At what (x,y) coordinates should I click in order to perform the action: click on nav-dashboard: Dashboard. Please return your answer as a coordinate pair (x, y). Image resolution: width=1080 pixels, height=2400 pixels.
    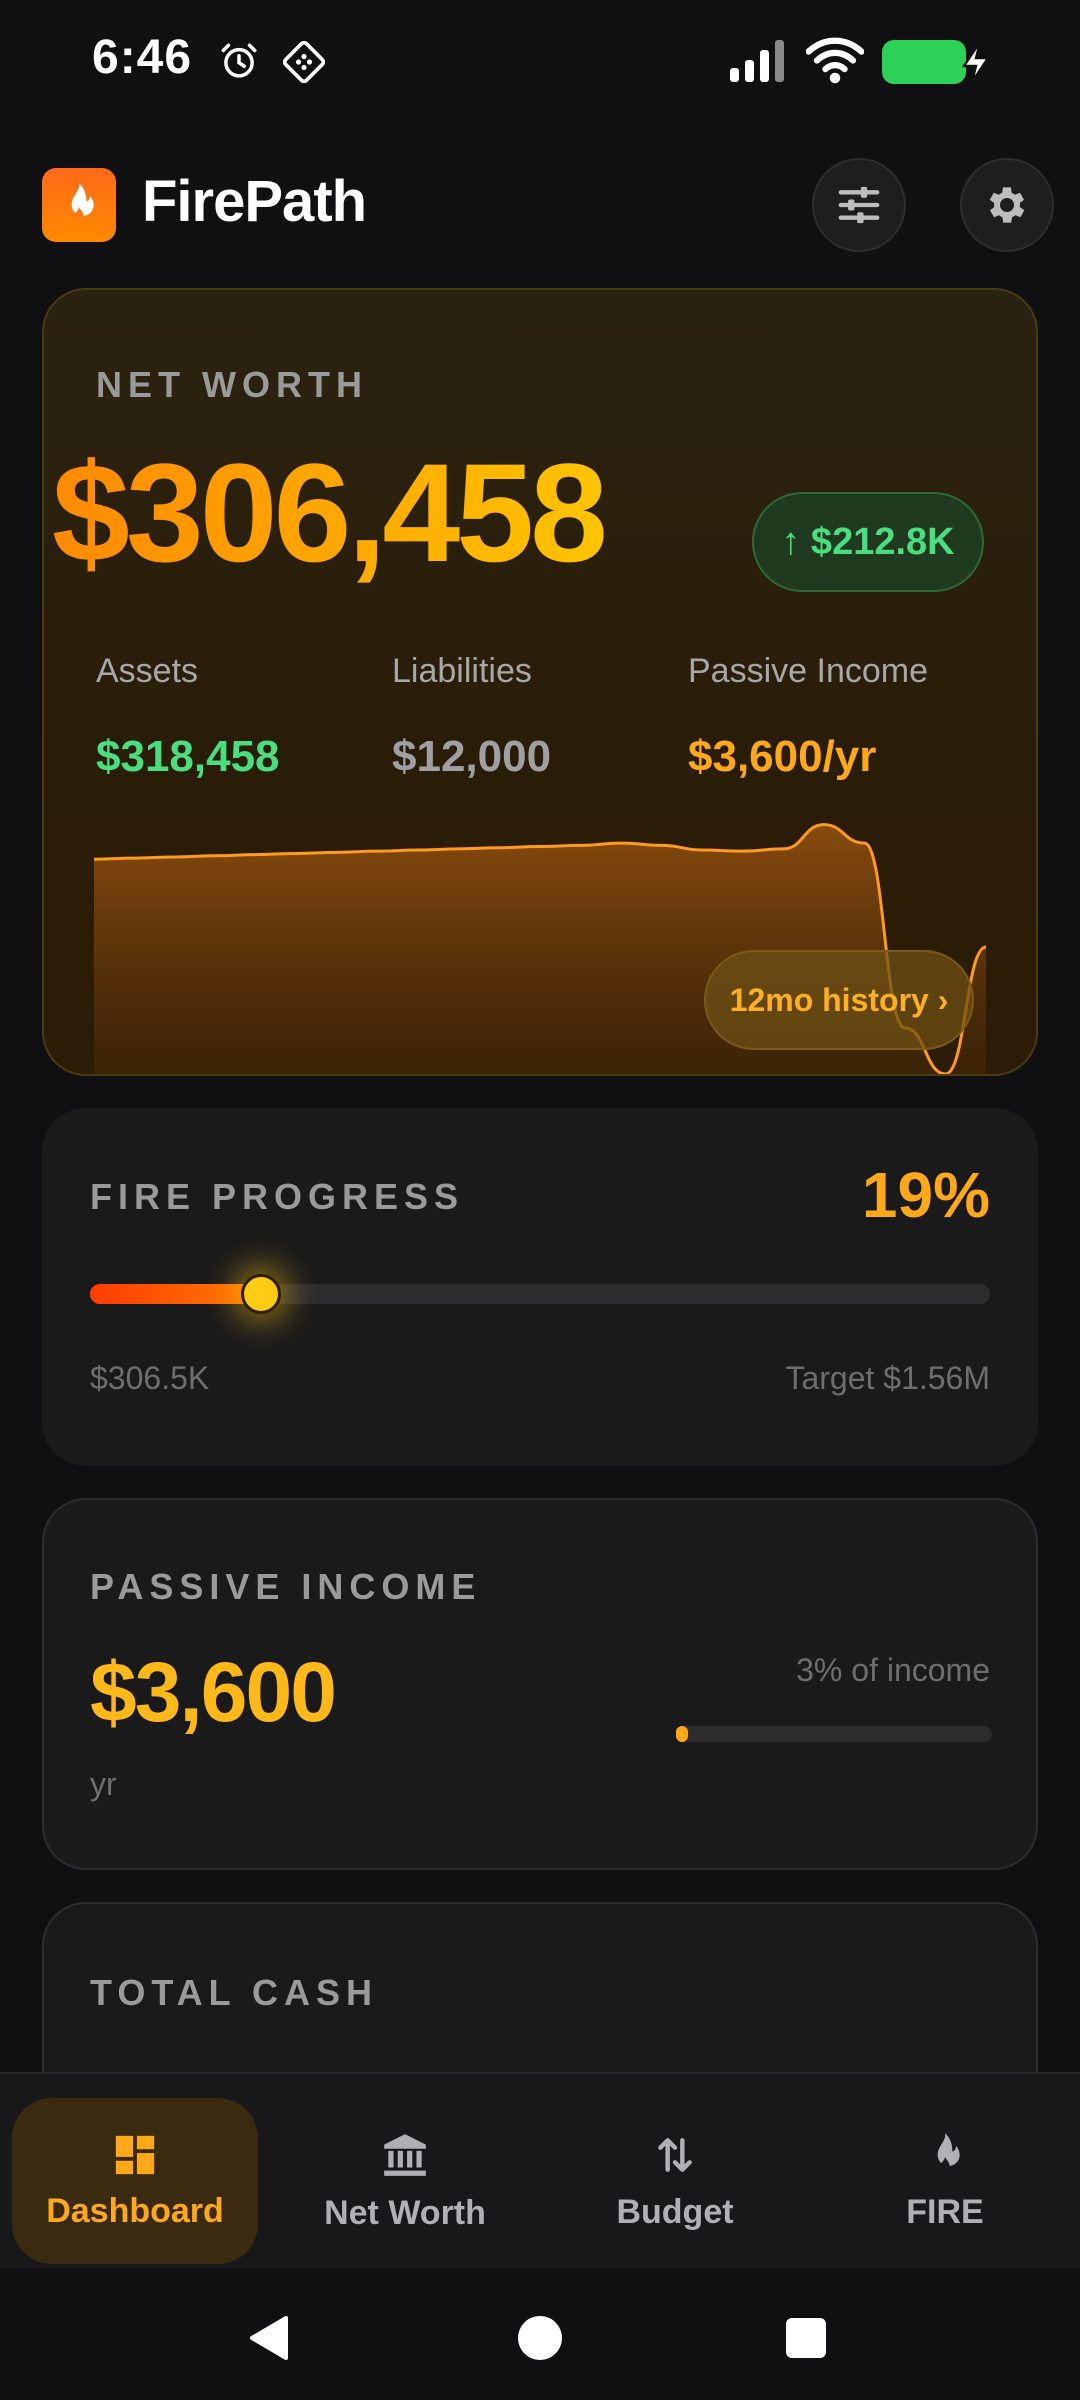
    Looking at the image, I should click on (135, 2181).